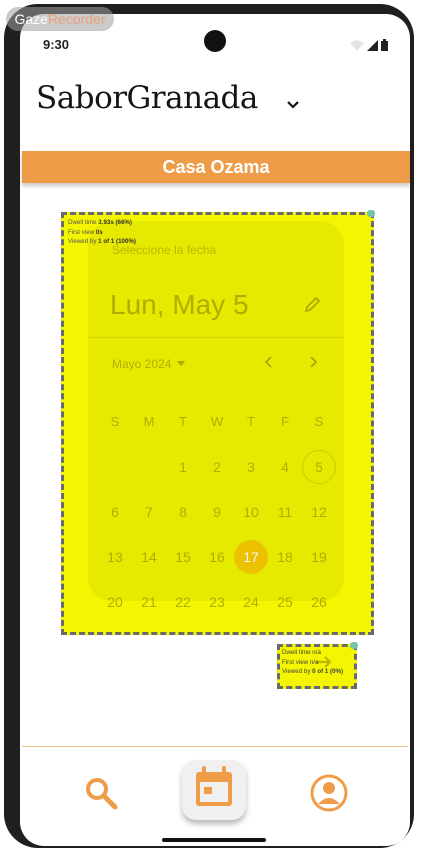 The height and width of the screenshot is (852, 424). Describe the element at coordinates (295, 662) in the screenshot. I see `first-view-label-2: First view` at that location.